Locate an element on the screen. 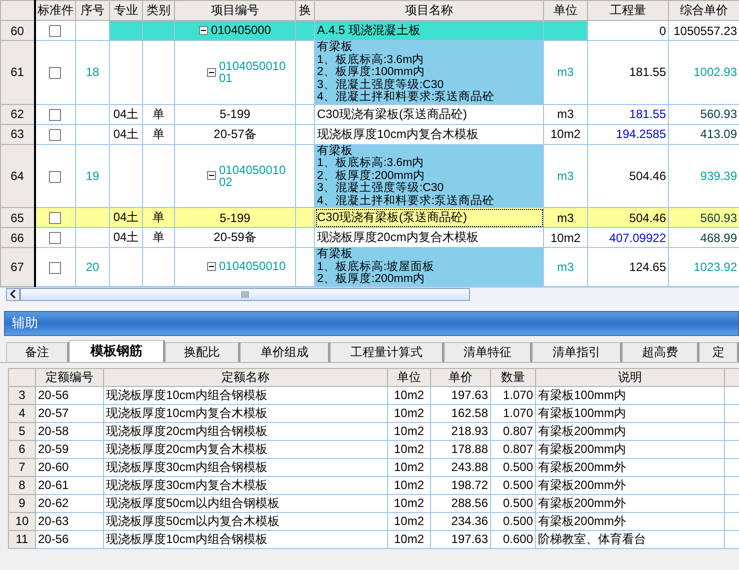 This screenshot has height=570, width=739. table-cell: 有梁板200mm内 is located at coordinates (630, 449).